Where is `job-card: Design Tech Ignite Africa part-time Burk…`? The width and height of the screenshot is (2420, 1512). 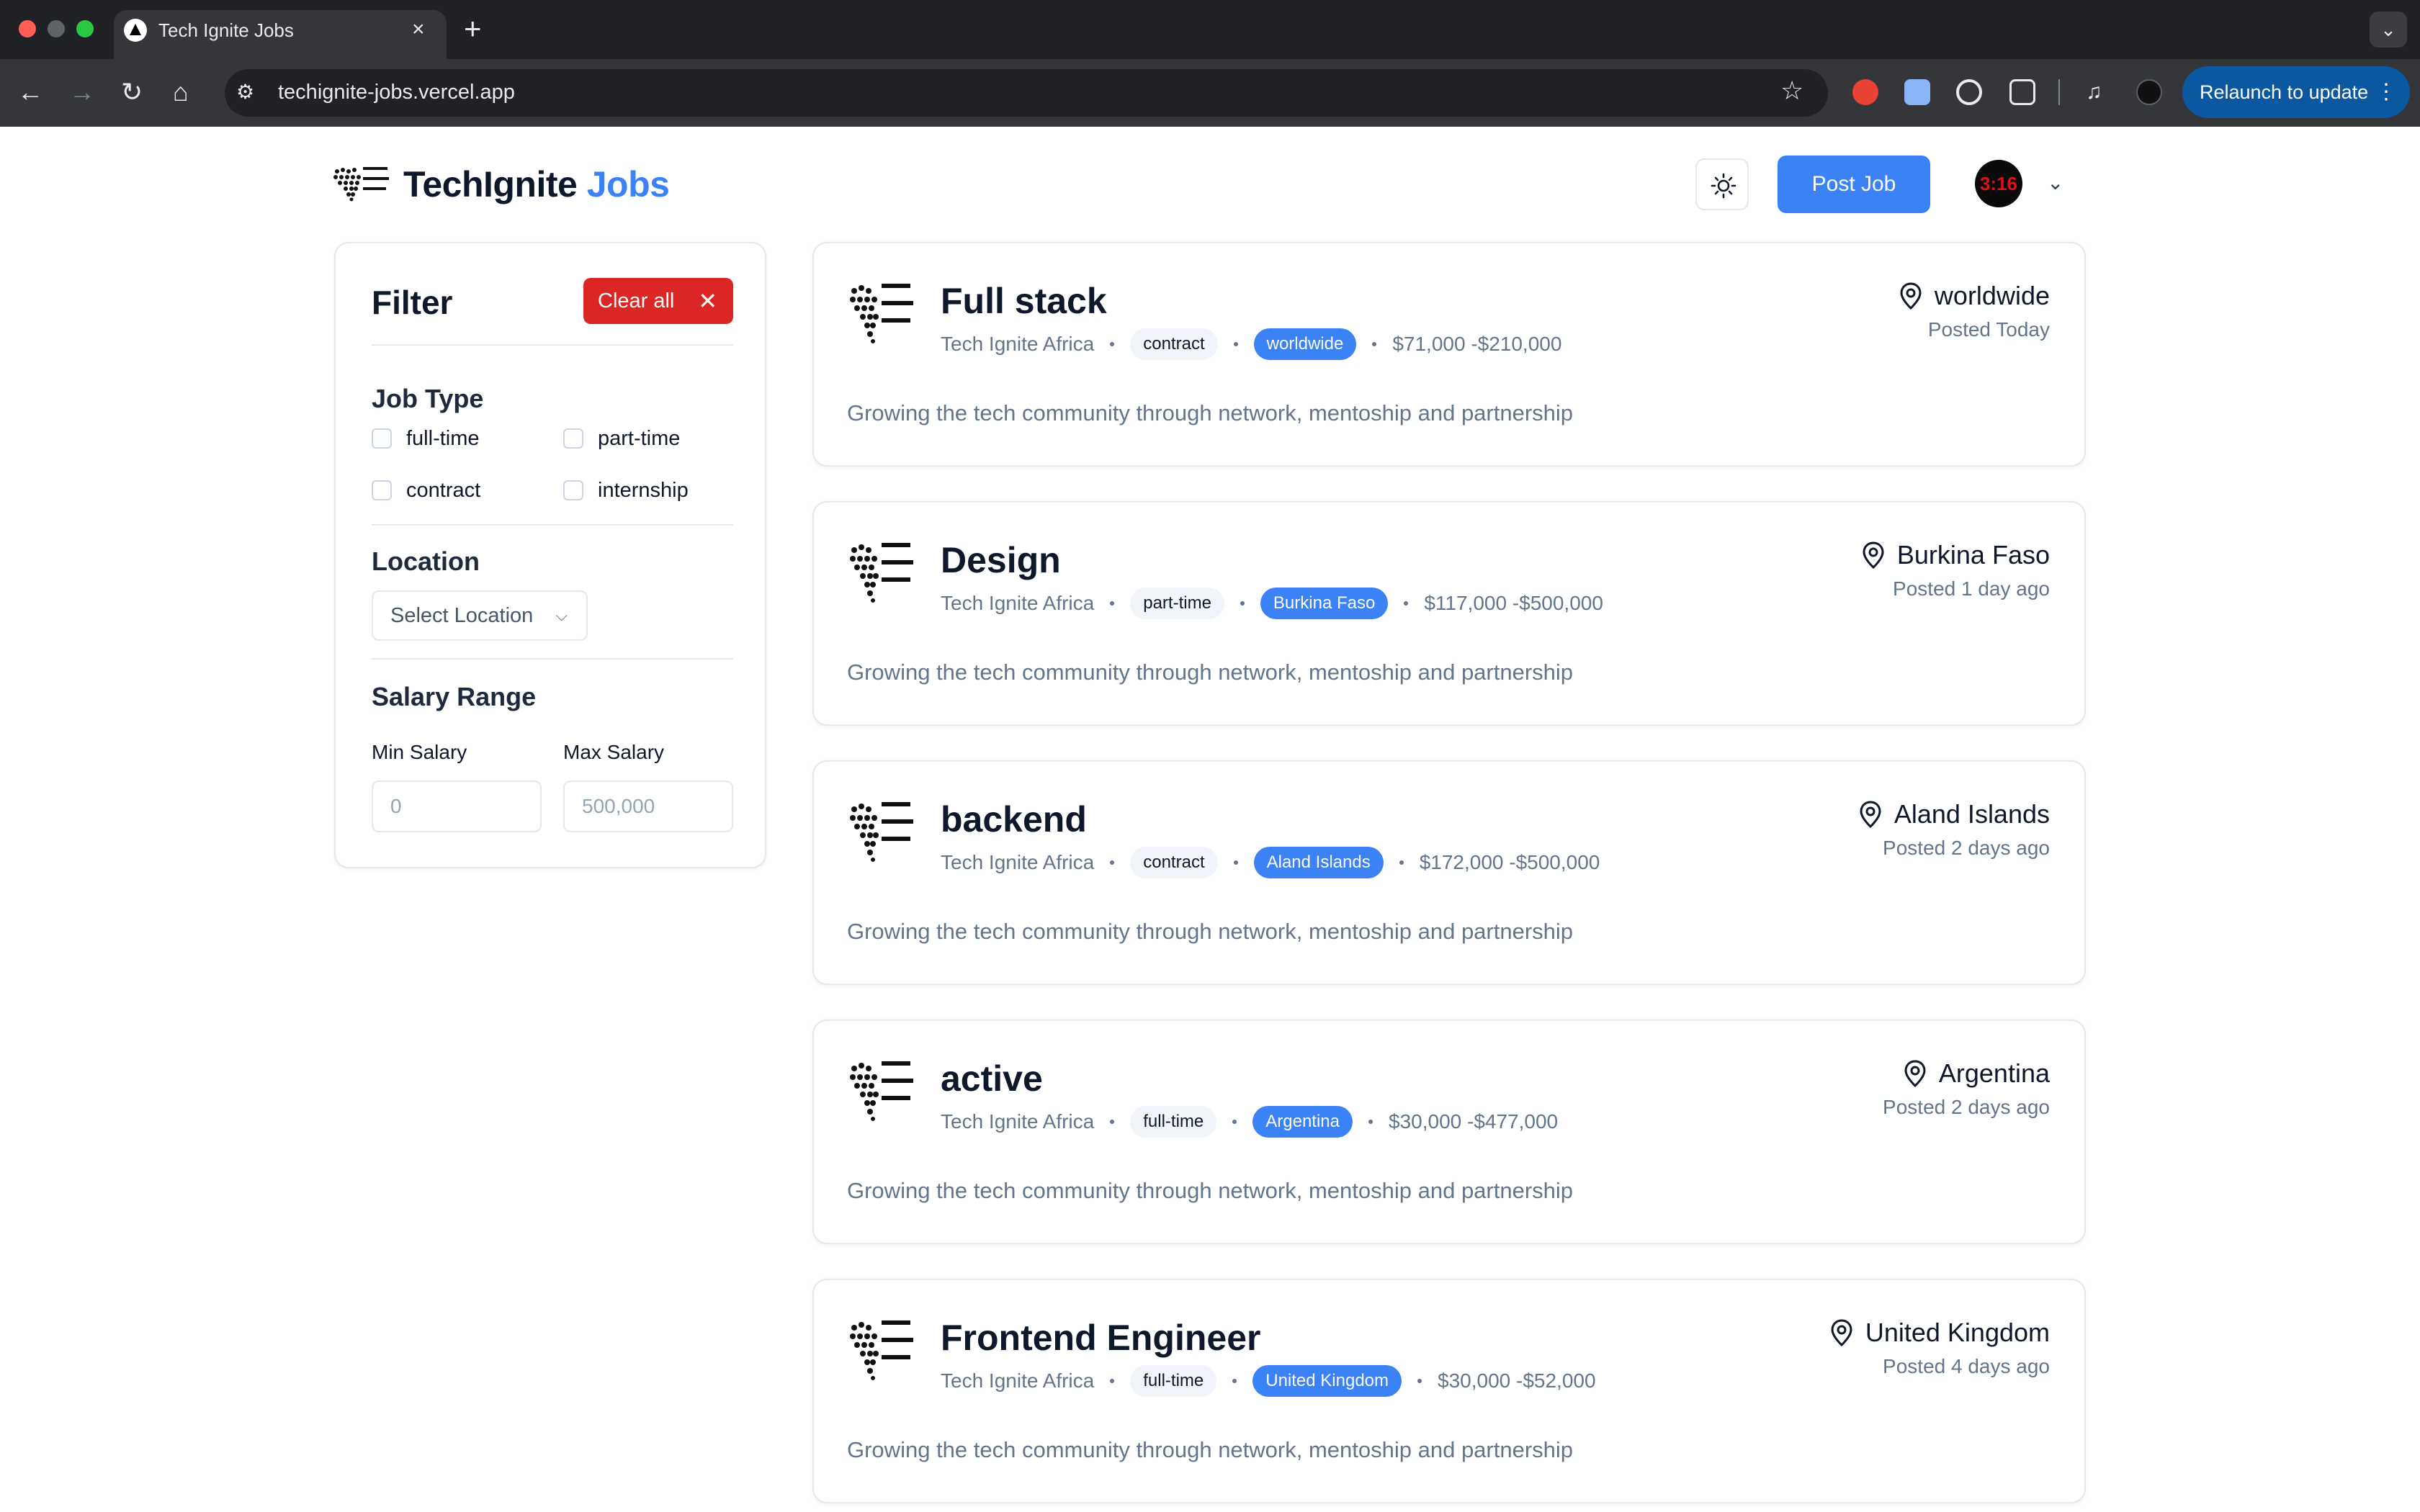
job-card: Design Tech Ignite Africa part-time Burk… is located at coordinates (1449, 613).